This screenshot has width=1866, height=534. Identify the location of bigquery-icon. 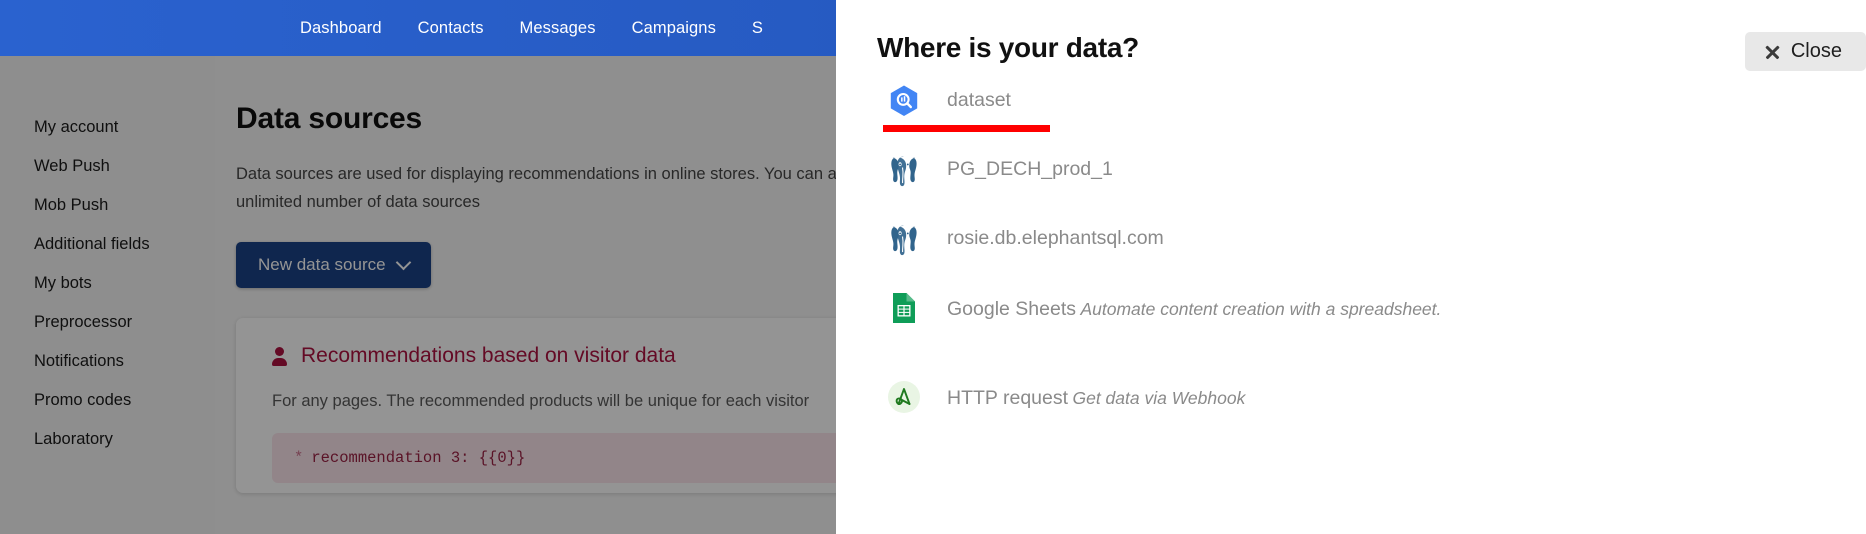
(904, 101).